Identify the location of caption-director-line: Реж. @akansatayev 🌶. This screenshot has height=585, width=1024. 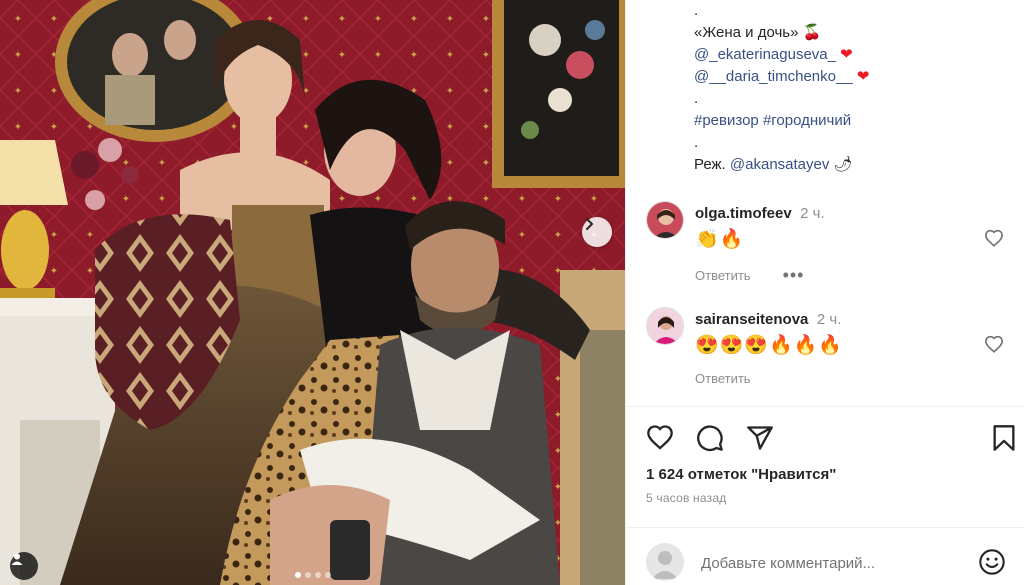
(854, 165).